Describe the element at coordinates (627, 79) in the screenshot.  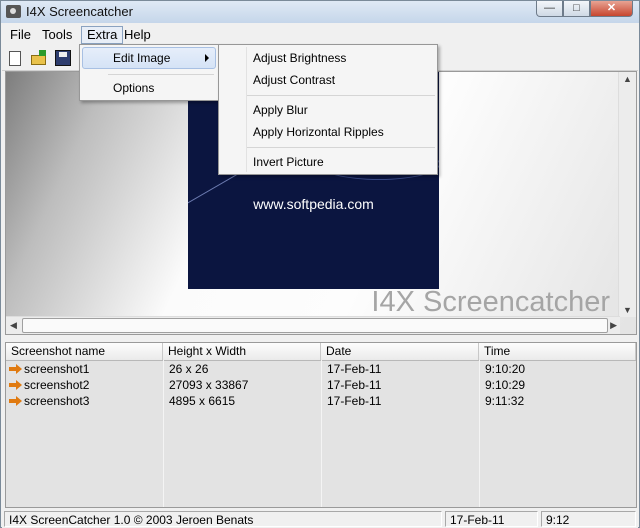
I see `scroll-up-icon: ▲` at that location.